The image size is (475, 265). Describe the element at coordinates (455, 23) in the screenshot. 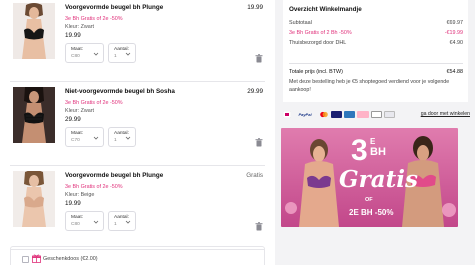

I see `subtotal-value: €69.97` at that location.